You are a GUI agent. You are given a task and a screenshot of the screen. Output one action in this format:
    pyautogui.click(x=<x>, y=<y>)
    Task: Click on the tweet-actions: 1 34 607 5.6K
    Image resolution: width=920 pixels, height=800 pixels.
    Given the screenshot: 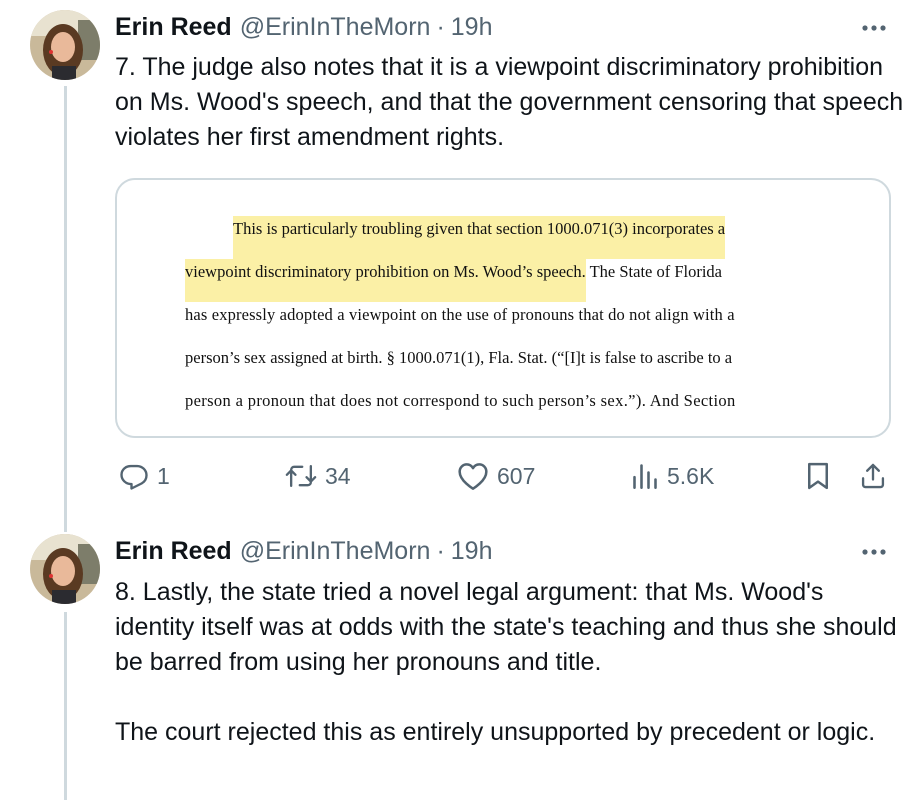 What is the action you would take?
    pyautogui.click(x=505, y=476)
    